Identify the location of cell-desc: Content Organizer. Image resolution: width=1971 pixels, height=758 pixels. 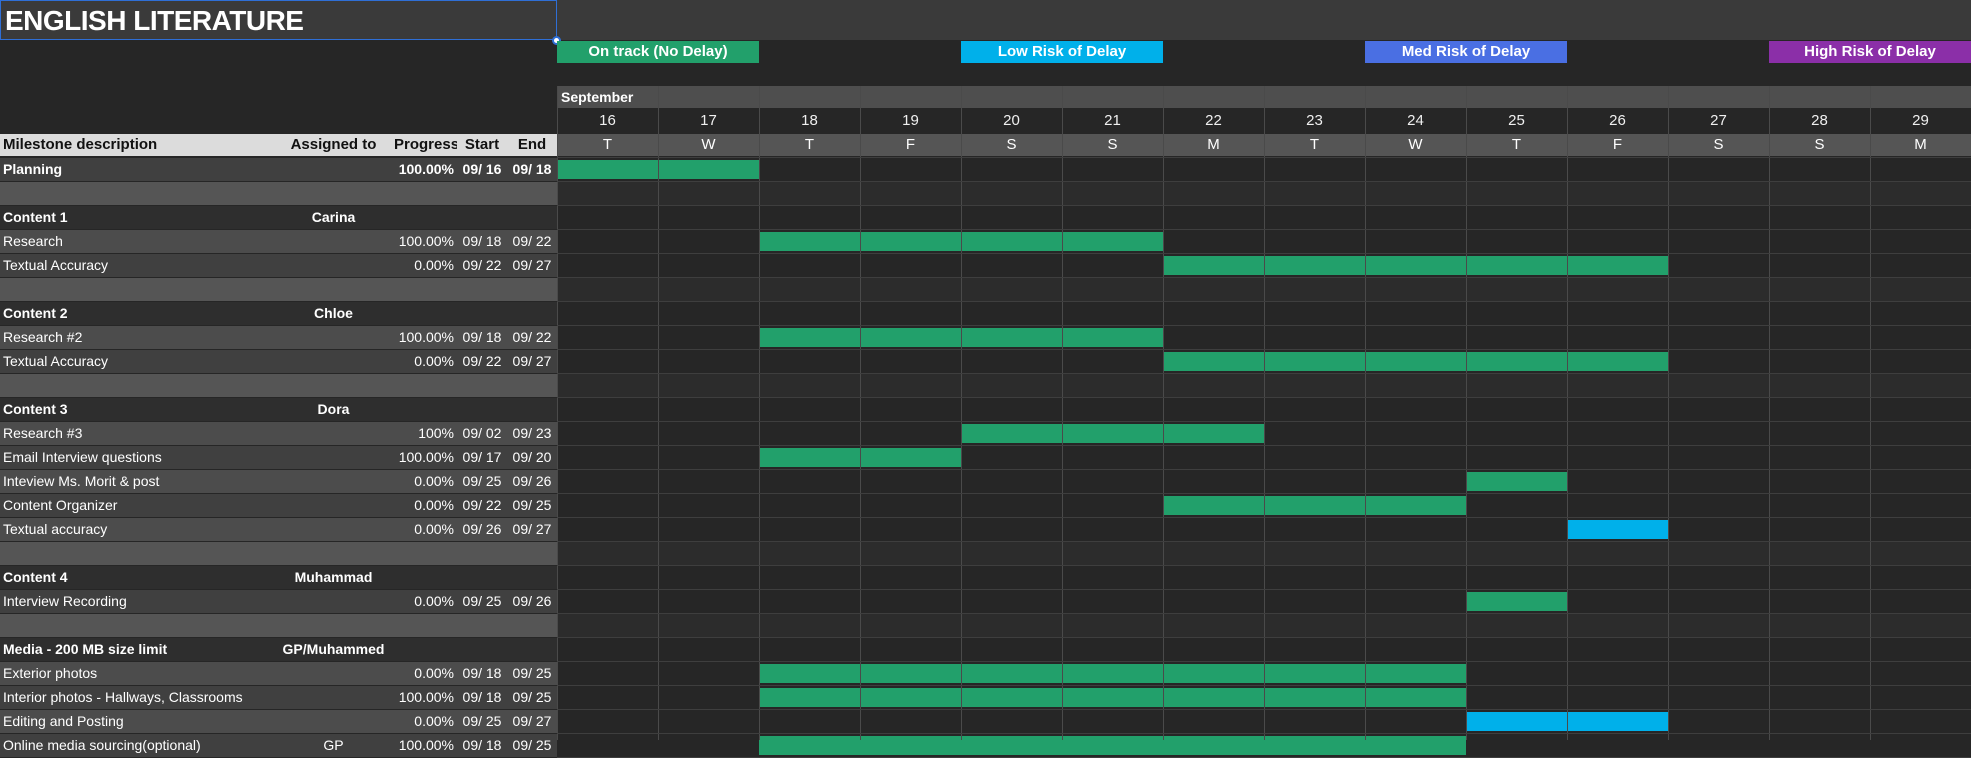
(138, 505).